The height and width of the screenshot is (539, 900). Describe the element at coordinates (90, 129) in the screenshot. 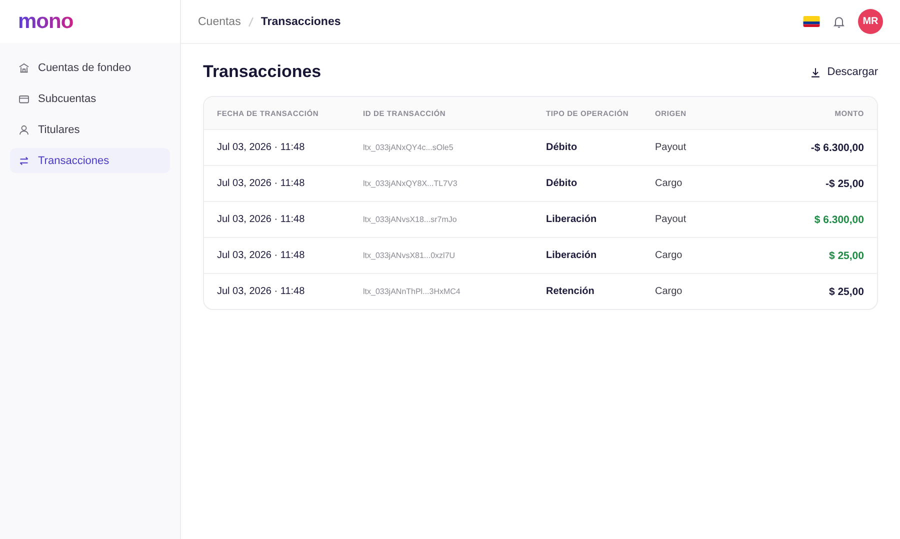

I see `sidebar-item: Titulares` at that location.